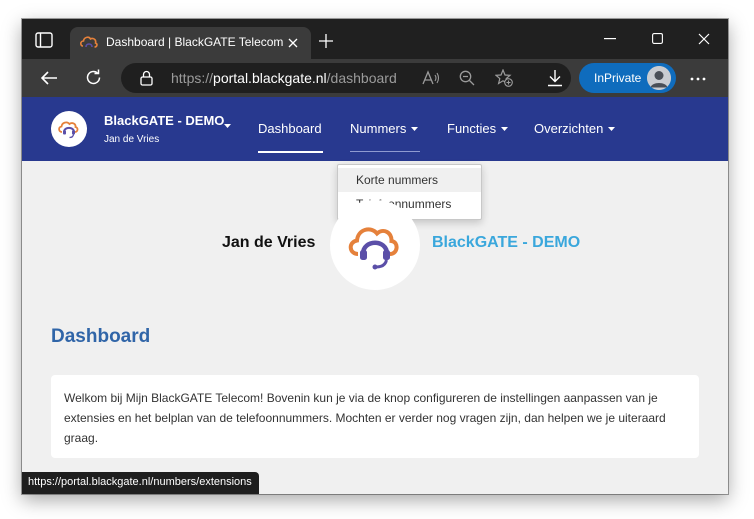  I want to click on address-bar: https://portal.blackgate.nl/dashboard, so click(346, 78).